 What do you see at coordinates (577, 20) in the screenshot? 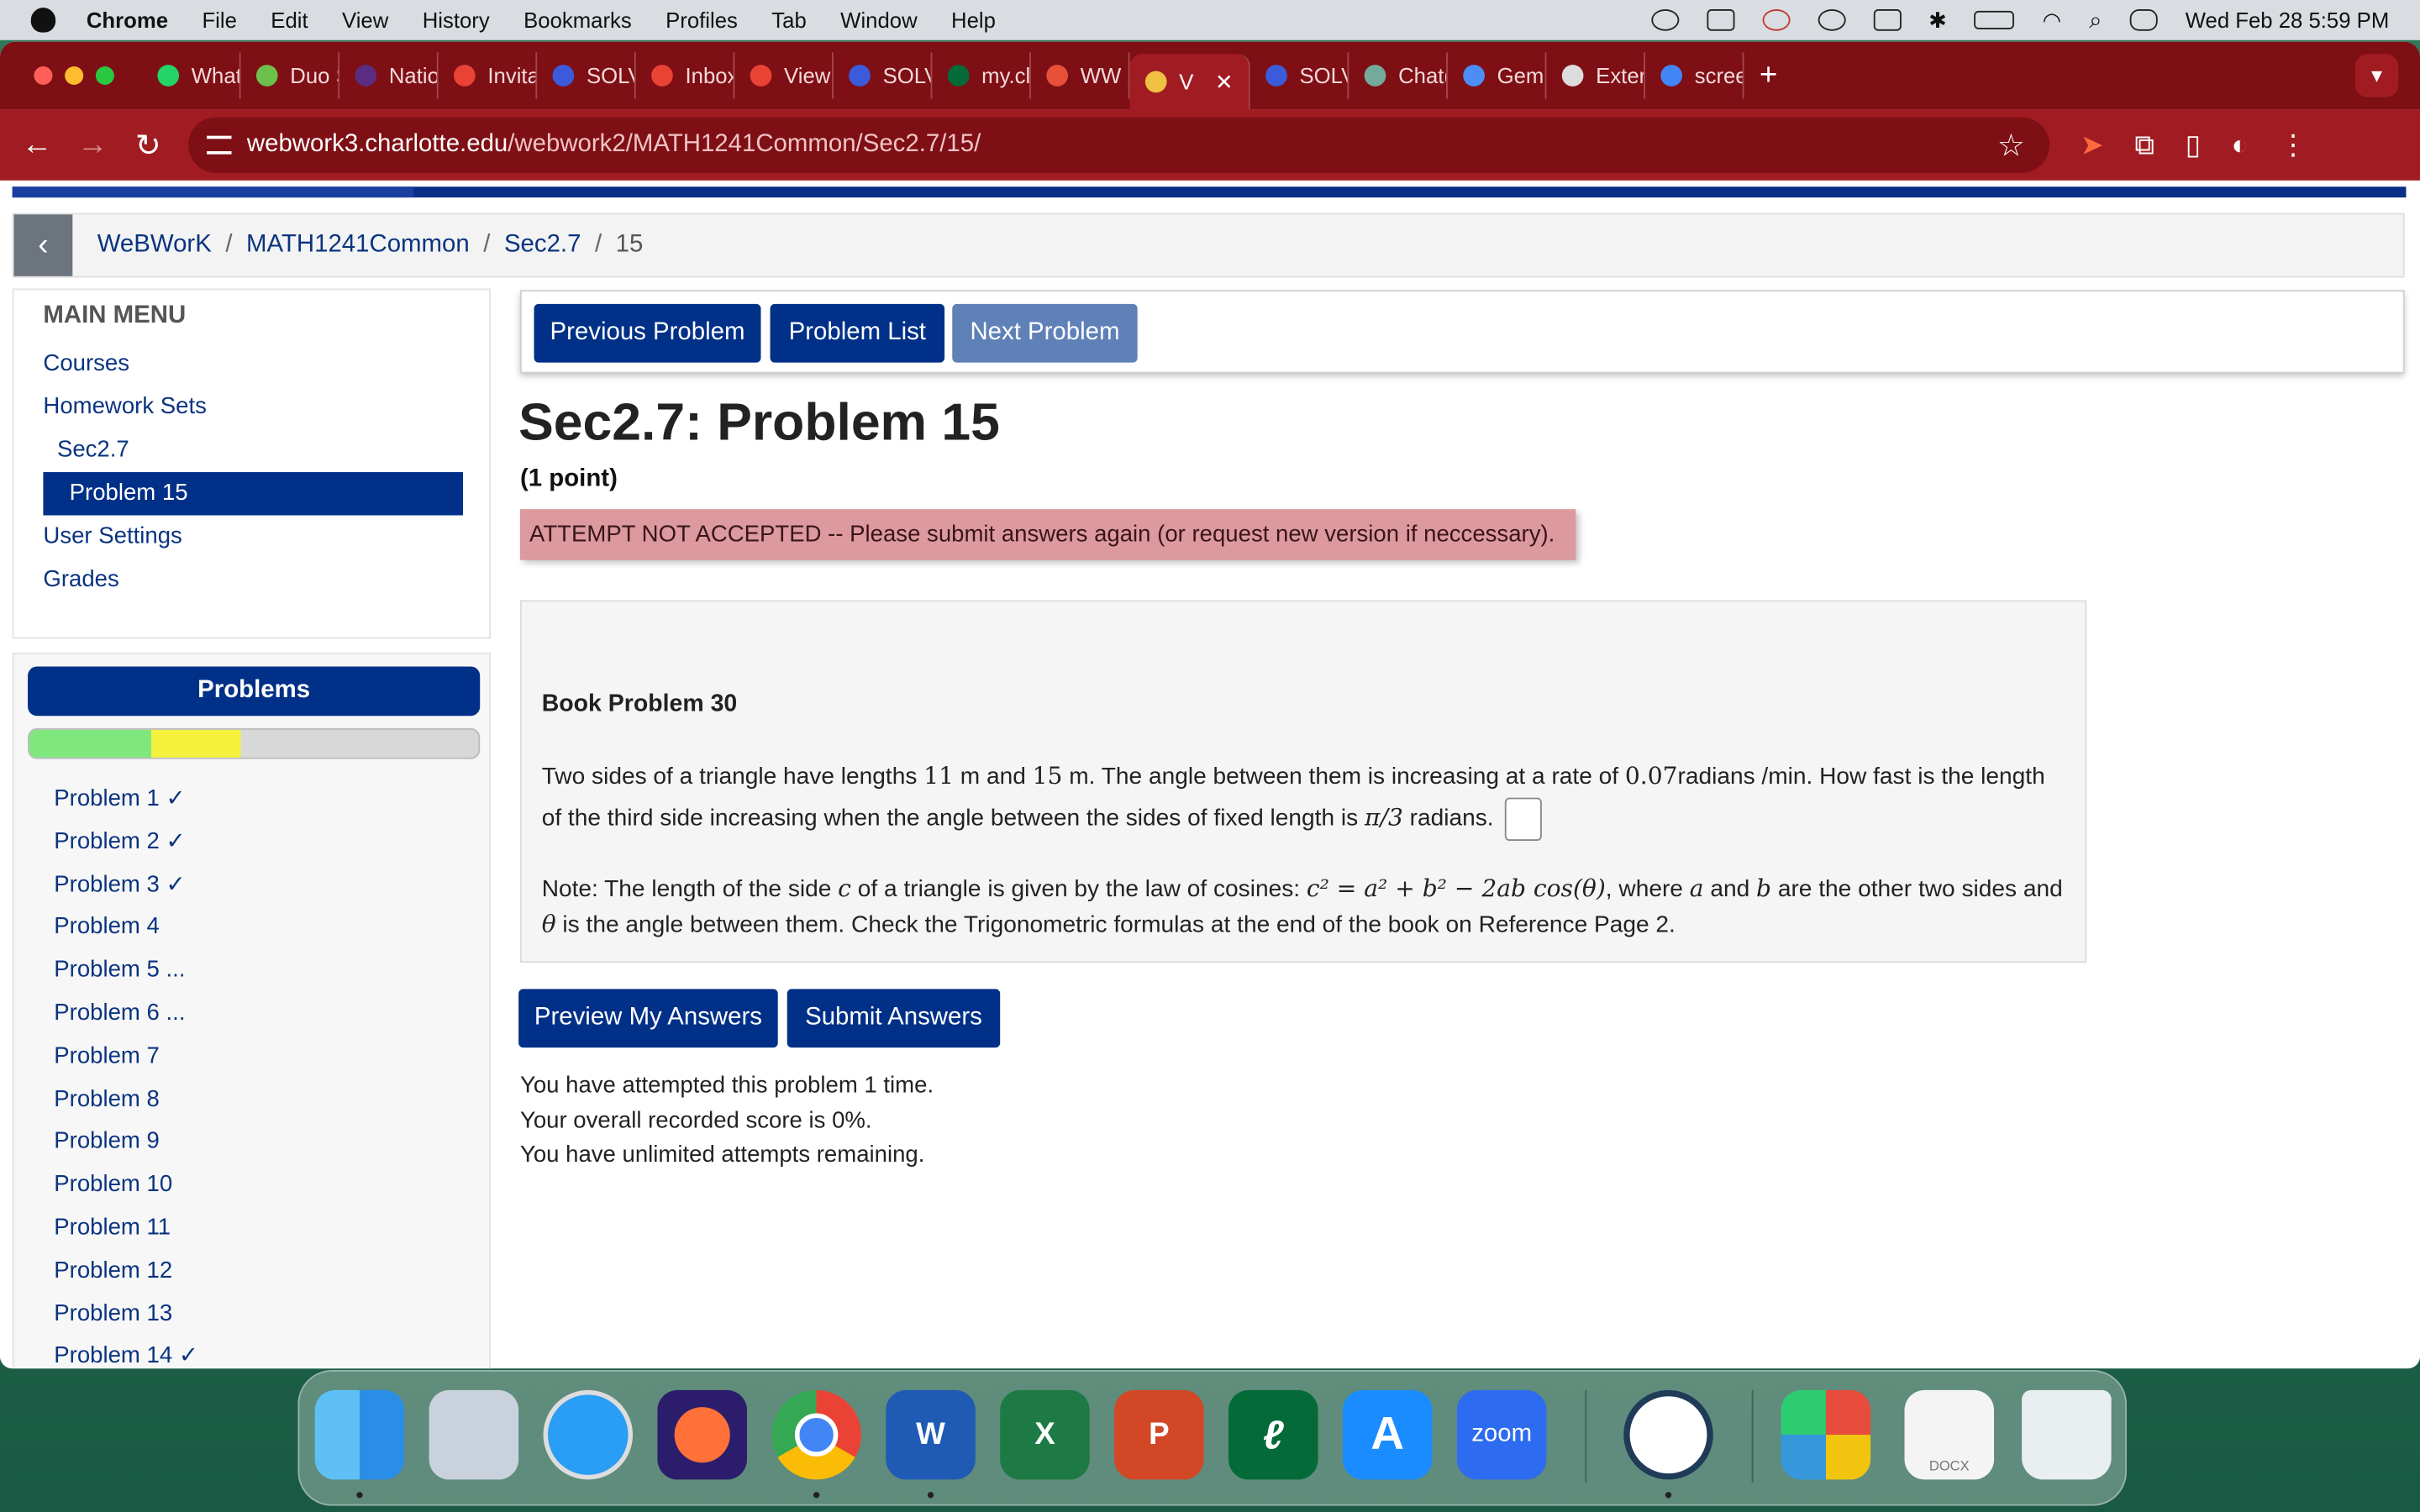
I see `menu-bookmarks: Bookmarks` at bounding box center [577, 20].